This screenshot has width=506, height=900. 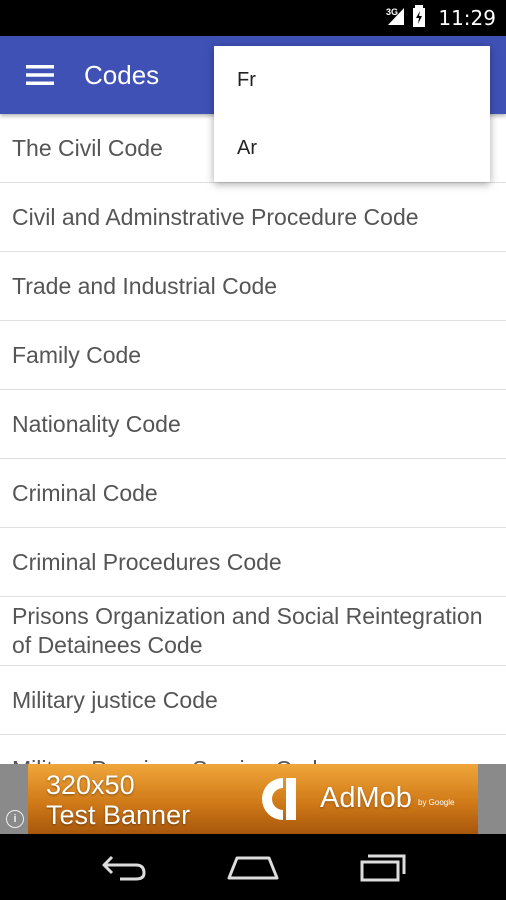 What do you see at coordinates (382, 867) in the screenshot?
I see `recent-apps-icon` at bounding box center [382, 867].